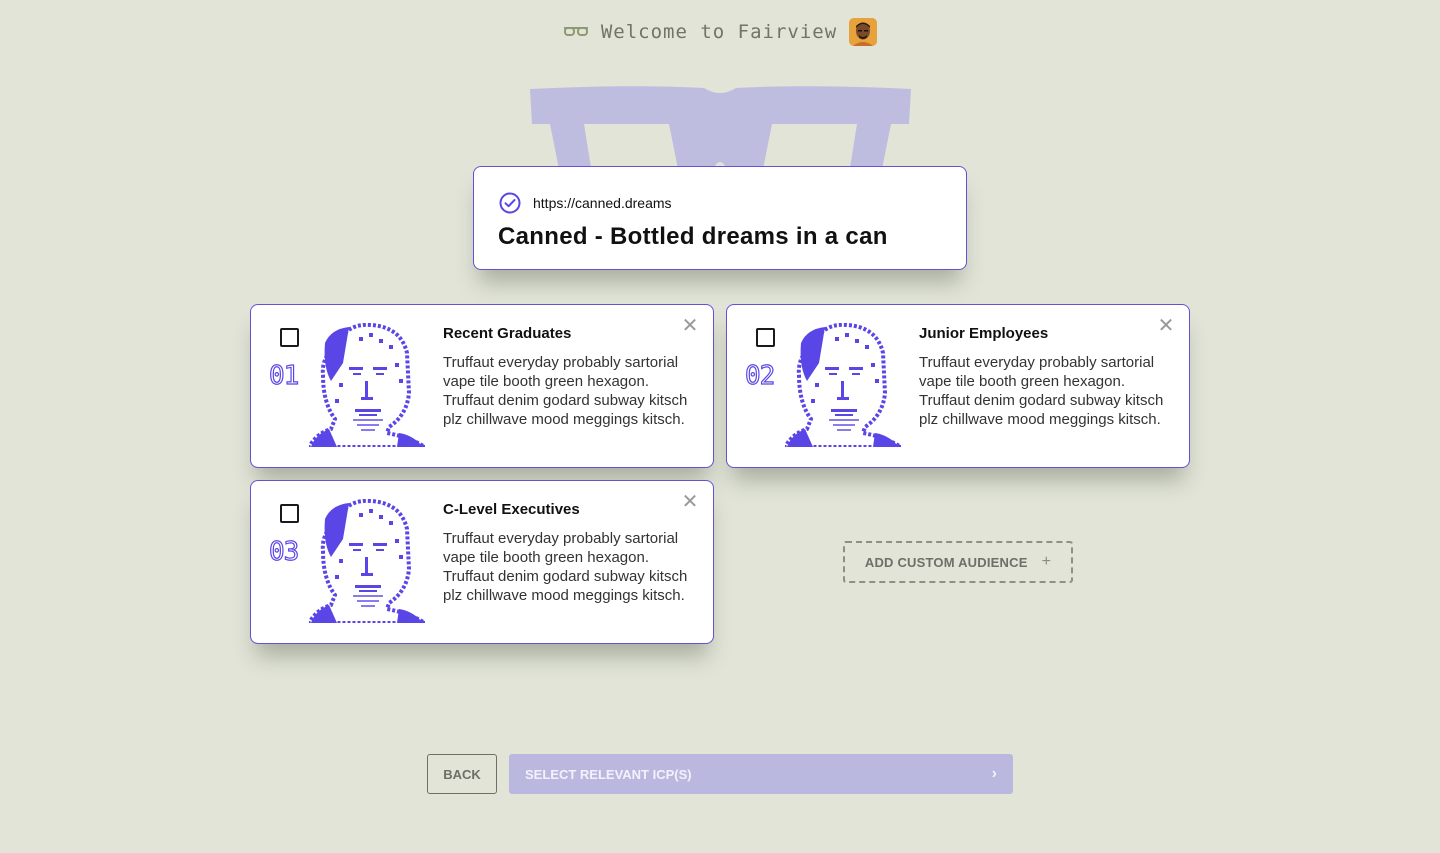 The image size is (1440, 853). What do you see at coordinates (761, 774) in the screenshot?
I see `select-icps-button: SELECT RELEVANT ICP(S) ›` at bounding box center [761, 774].